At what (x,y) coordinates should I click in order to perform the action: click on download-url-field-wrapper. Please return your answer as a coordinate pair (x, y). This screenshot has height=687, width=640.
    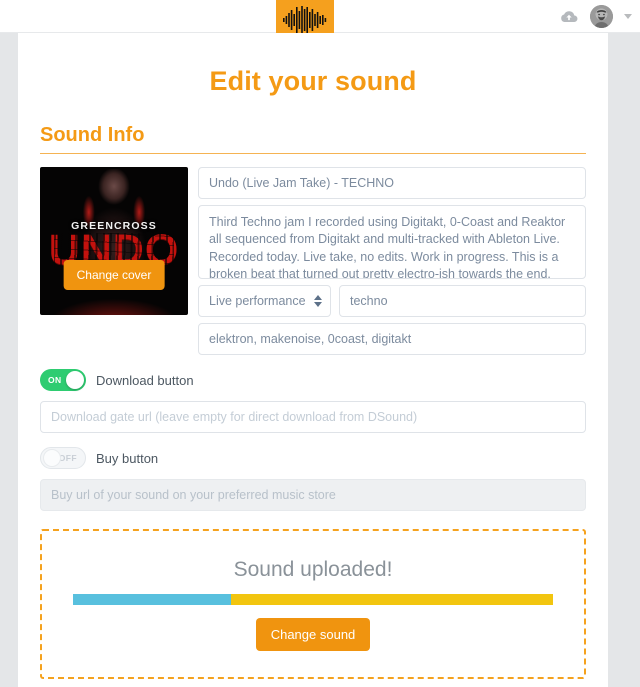
    Looking at the image, I should click on (313, 417).